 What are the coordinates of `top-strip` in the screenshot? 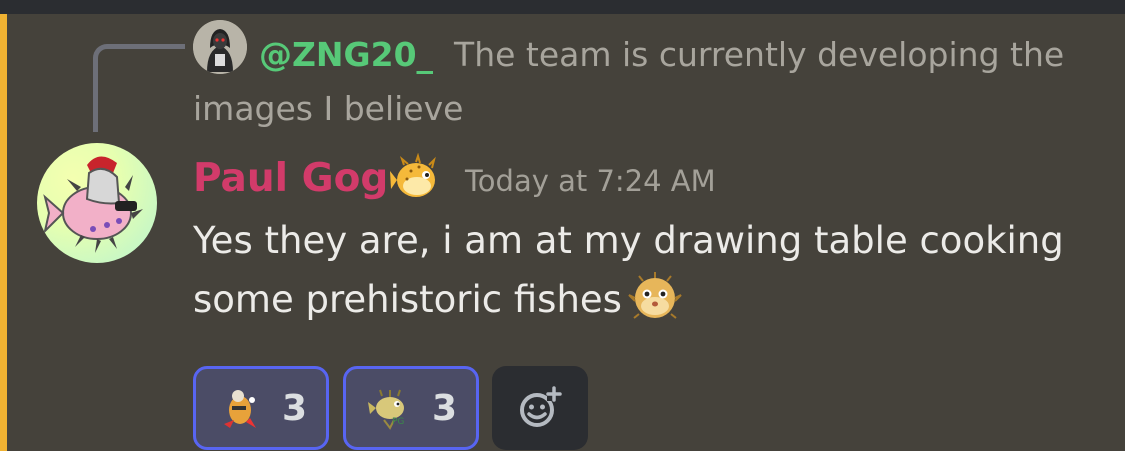 It's located at (562, 7).